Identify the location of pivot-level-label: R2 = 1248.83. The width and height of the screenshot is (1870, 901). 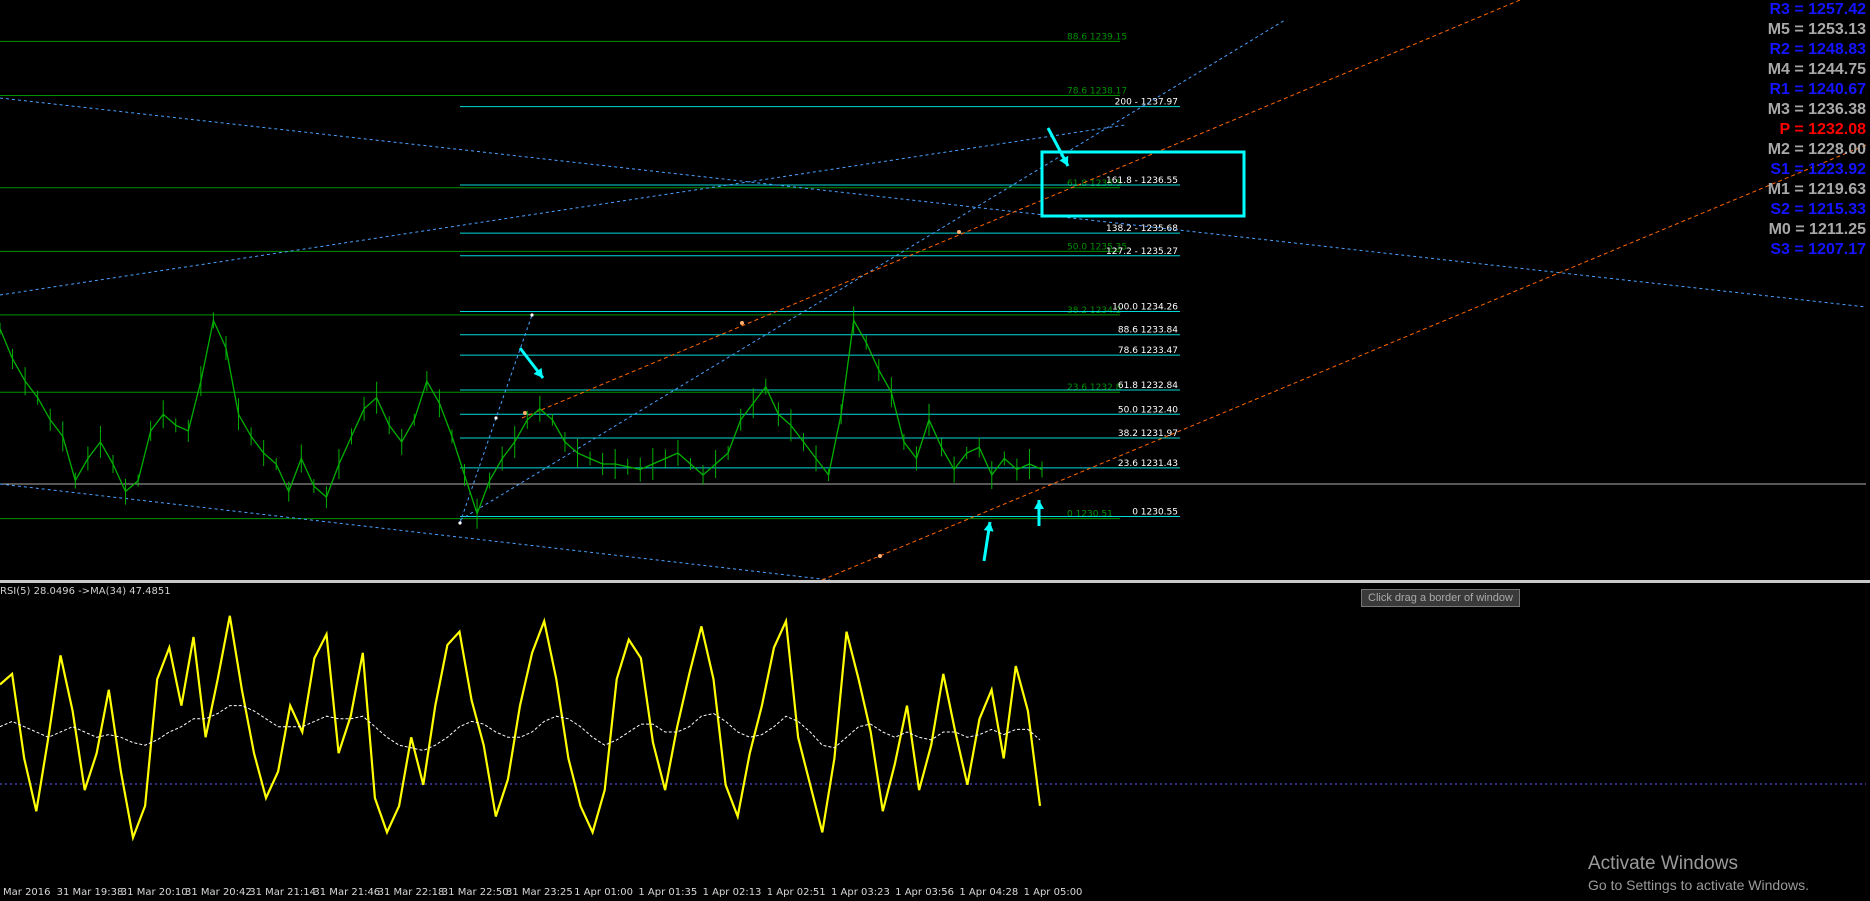
(1817, 49).